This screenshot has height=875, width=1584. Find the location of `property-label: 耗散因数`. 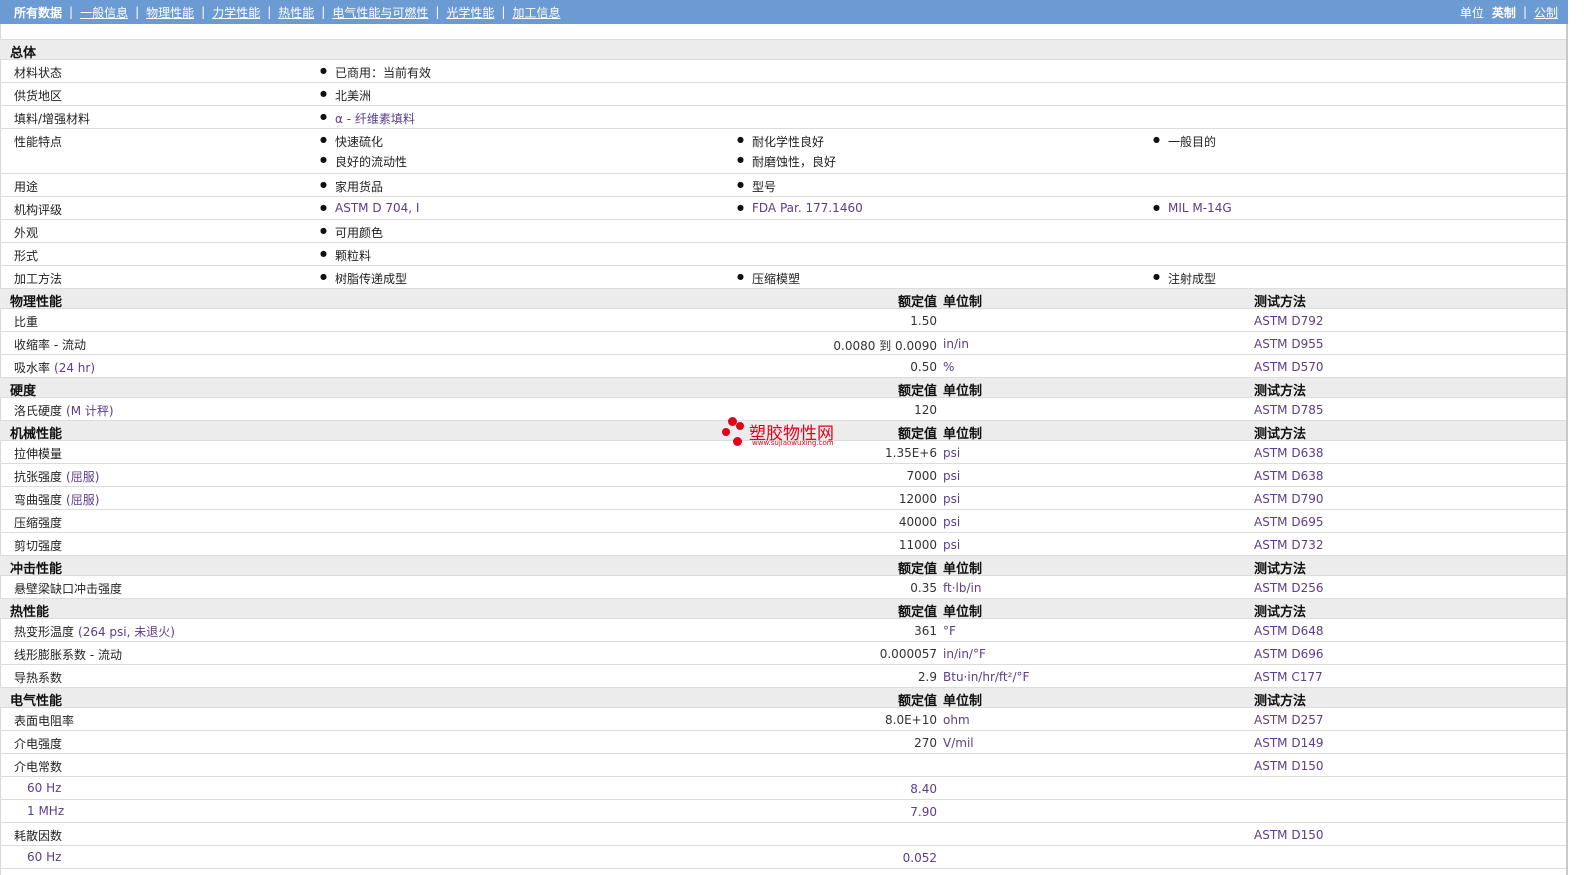

property-label: 耗散因数 is located at coordinates (38, 835).